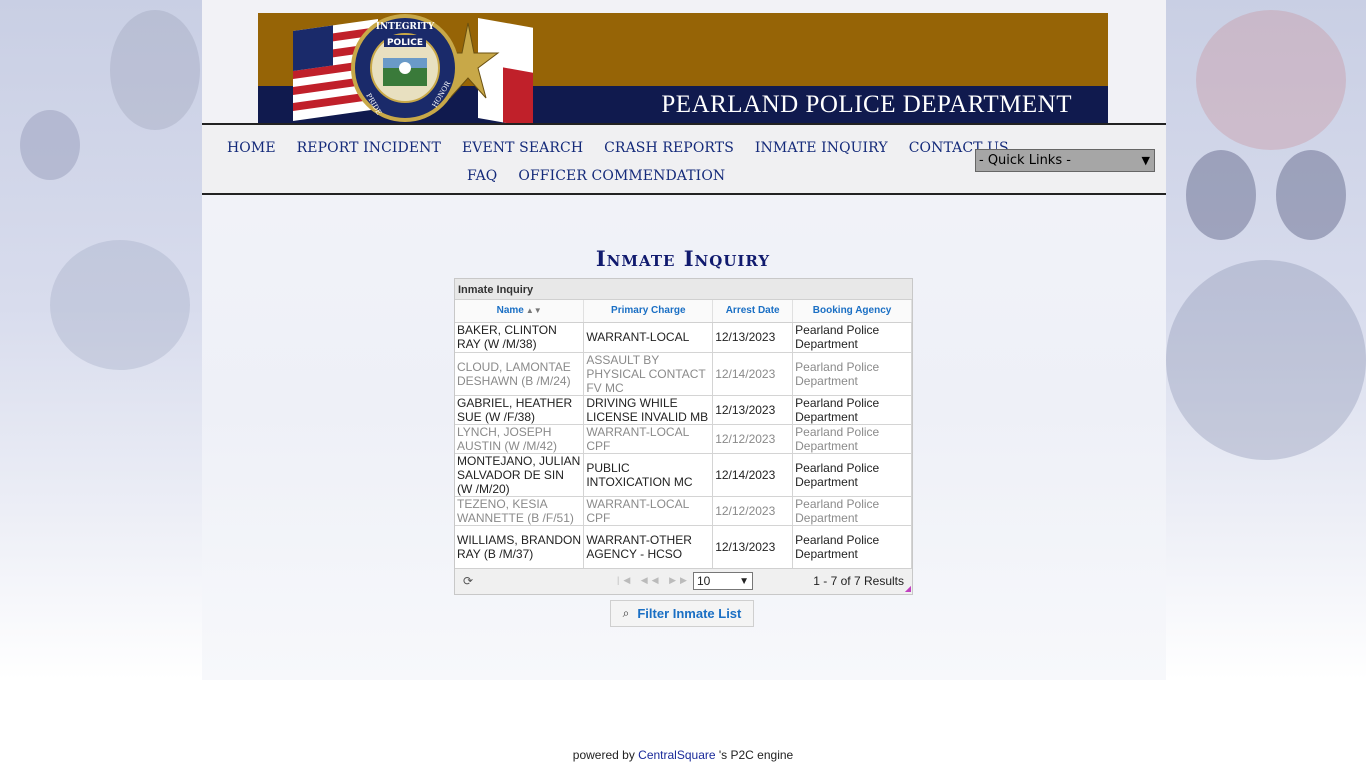 This screenshot has height=768, width=1366. Describe the element at coordinates (369, 148) in the screenshot. I see `nav-report-incident: REPORT INCIDENT` at that location.